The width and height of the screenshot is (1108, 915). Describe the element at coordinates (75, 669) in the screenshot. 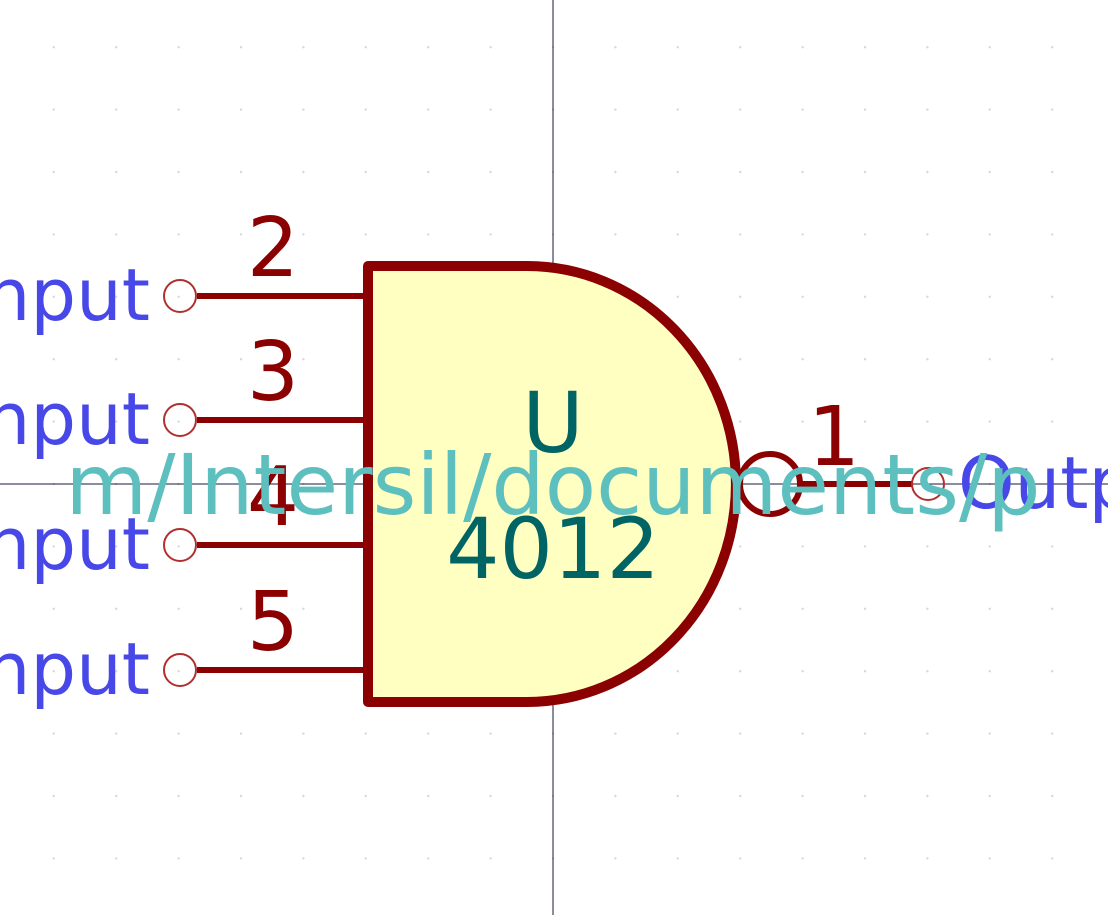

I see `pin-5-name: nput` at that location.